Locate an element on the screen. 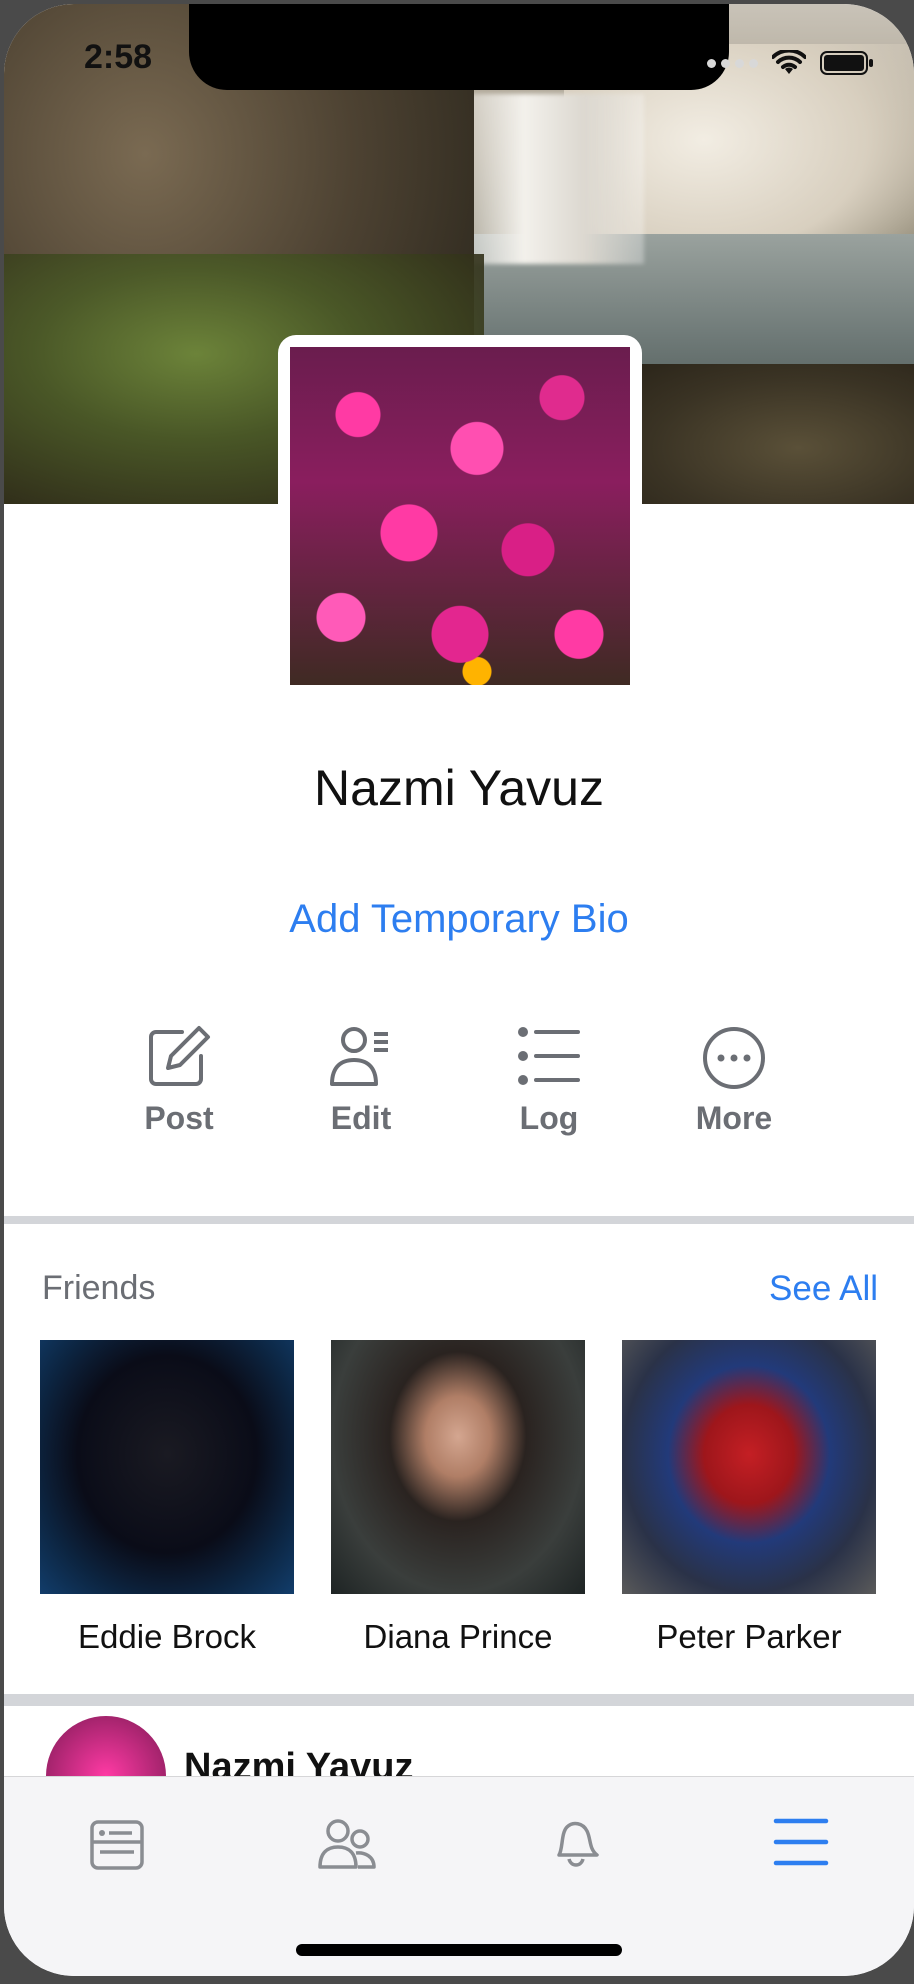 This screenshot has width=914, height=1984. device-notch is located at coordinates (459, 47).